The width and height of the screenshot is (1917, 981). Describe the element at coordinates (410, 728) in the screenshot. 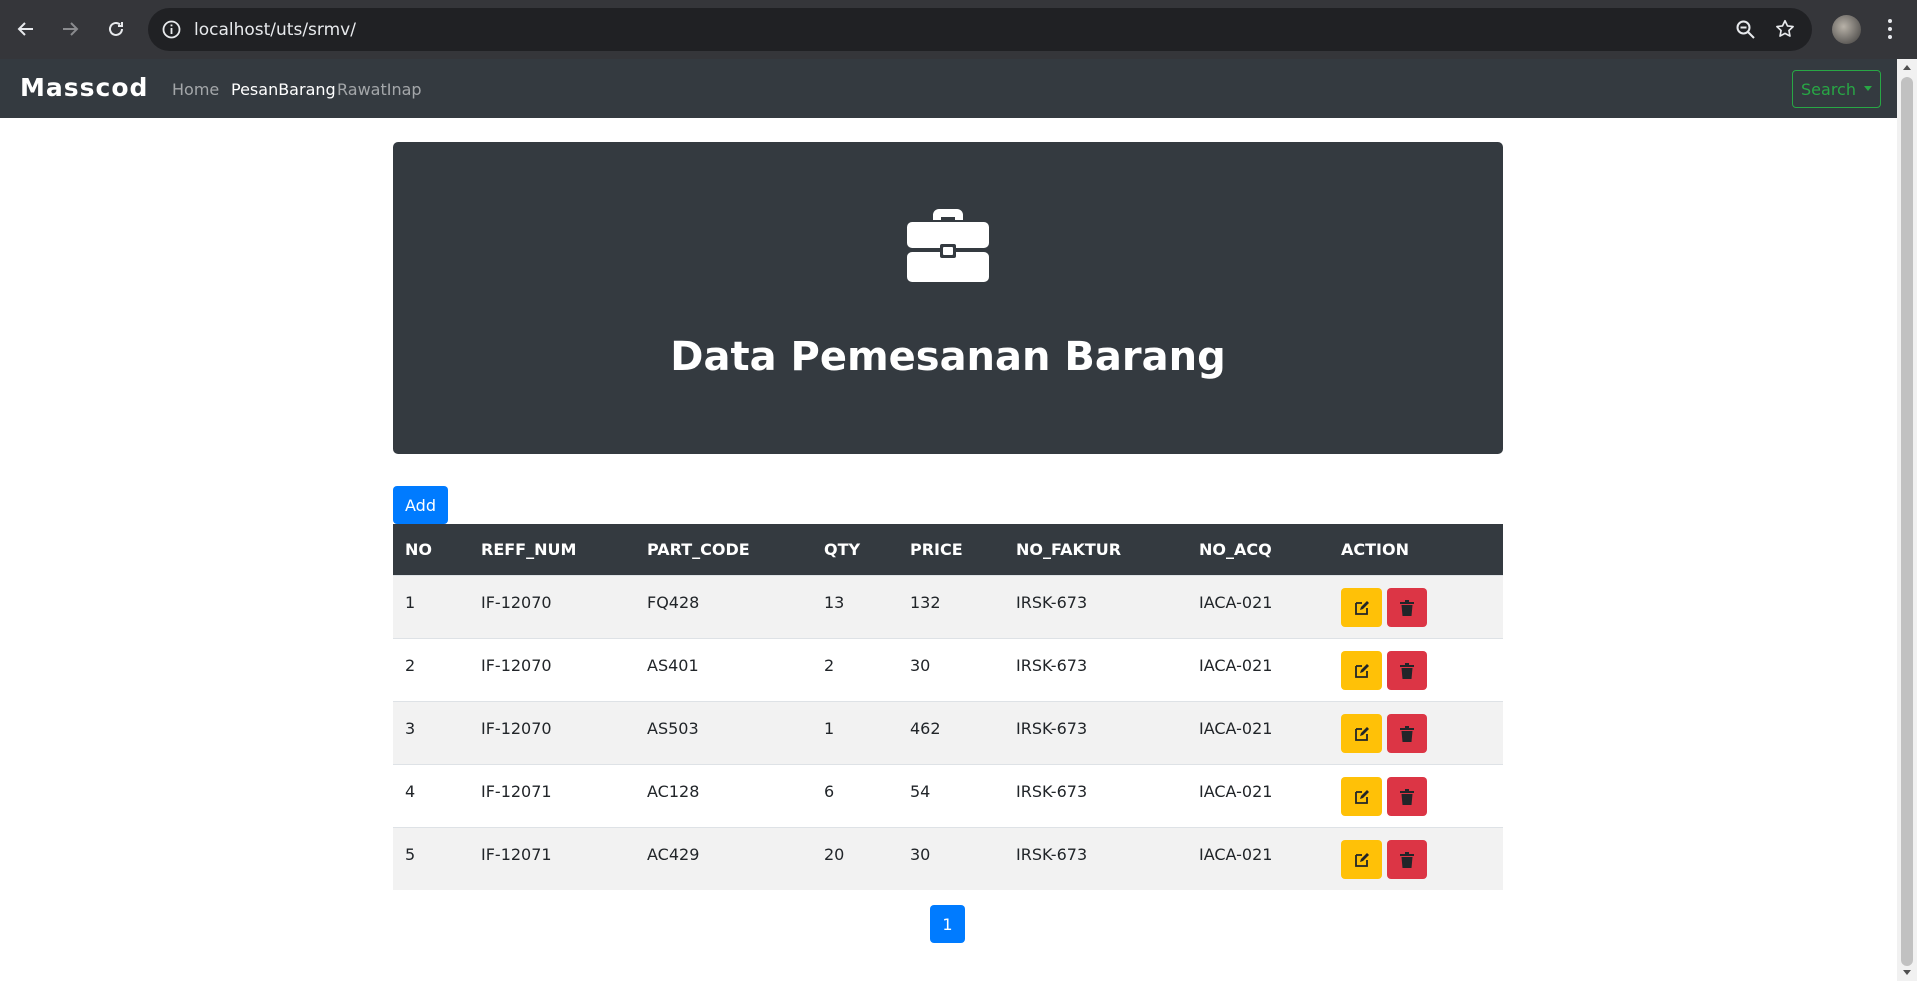

I see `cell-no: 3` at that location.